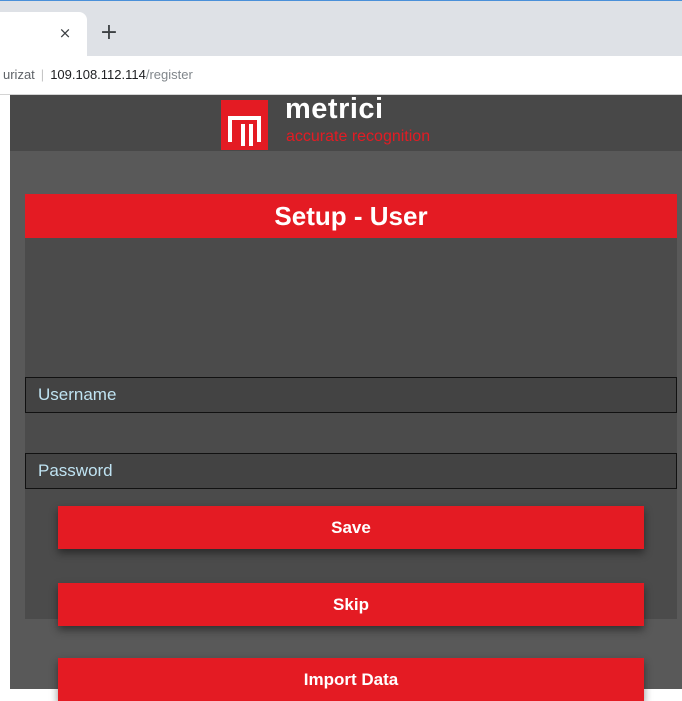  I want to click on page-title: Setup - User, so click(351, 216).